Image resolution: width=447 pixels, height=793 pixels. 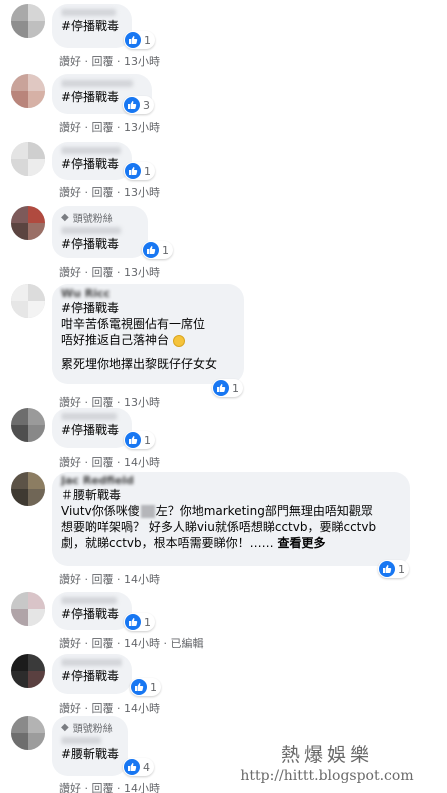 What do you see at coordinates (147, 511) in the screenshot?
I see `censored-text` at bounding box center [147, 511].